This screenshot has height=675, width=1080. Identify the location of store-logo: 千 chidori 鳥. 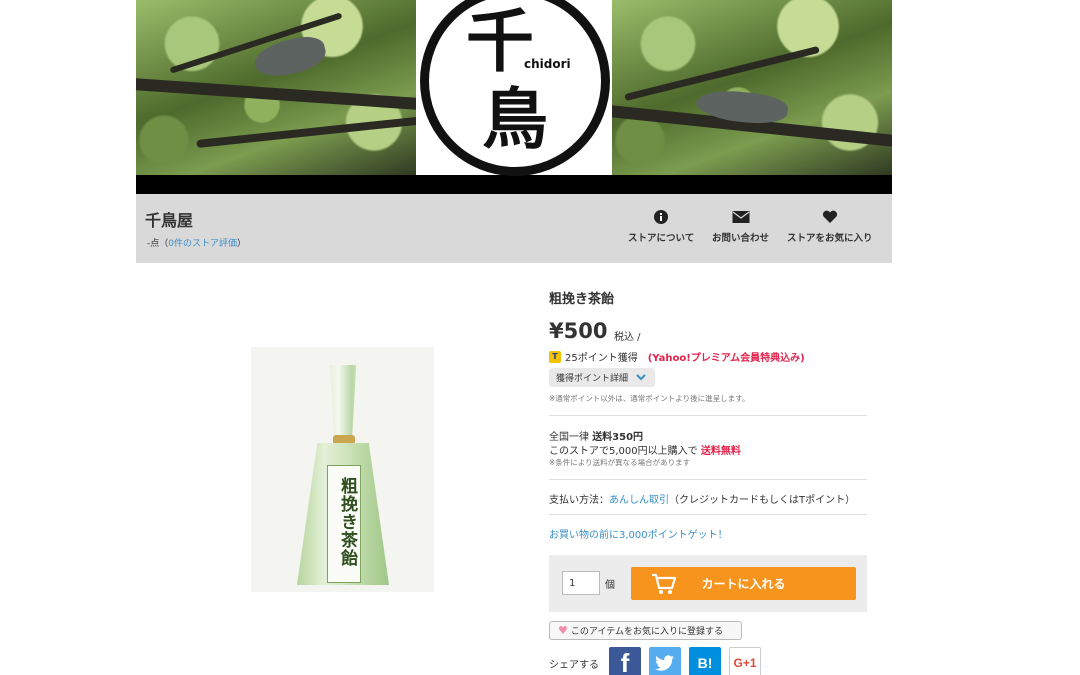
(514, 88).